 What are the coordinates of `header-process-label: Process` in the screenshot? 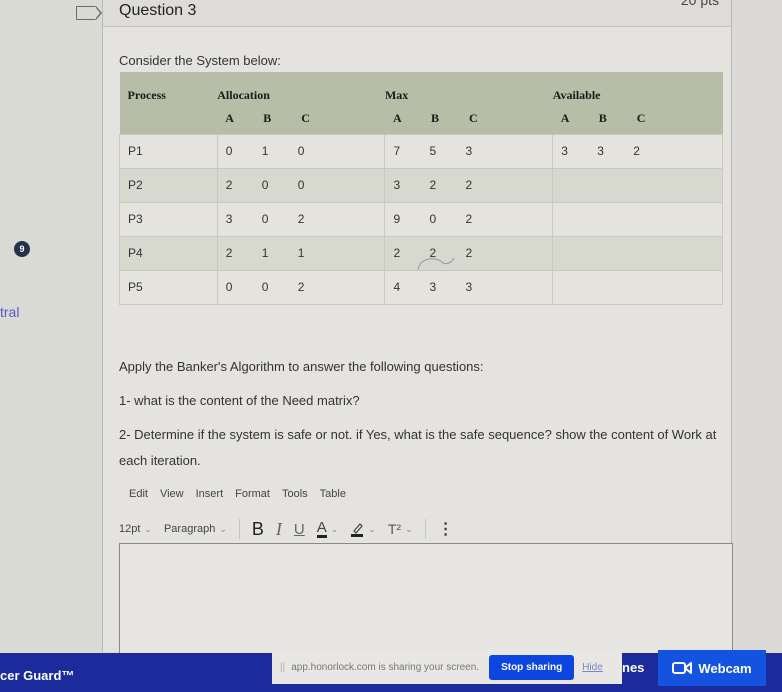 It's located at (146, 95).